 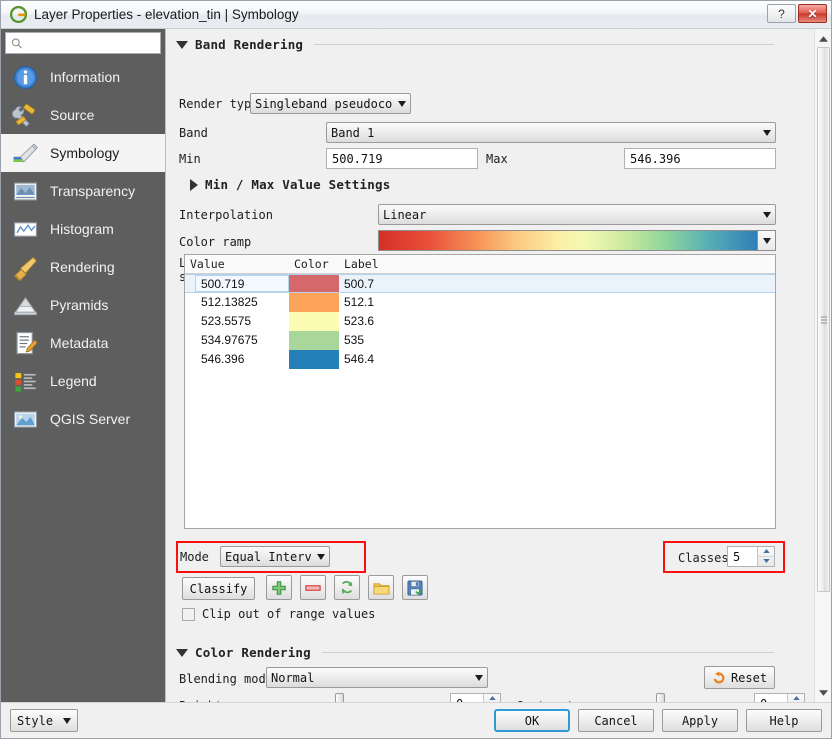 What do you see at coordinates (766, 562) in the screenshot?
I see `stepper-down-button` at bounding box center [766, 562].